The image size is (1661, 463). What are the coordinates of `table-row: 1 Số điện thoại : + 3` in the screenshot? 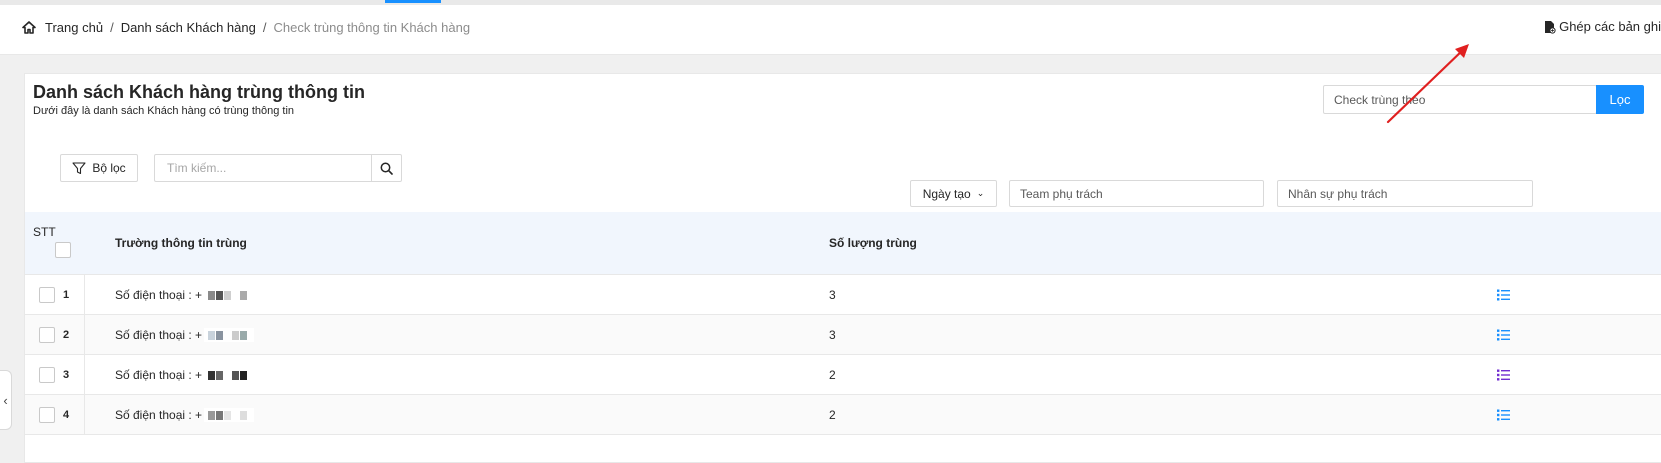 It's located at (843, 295).